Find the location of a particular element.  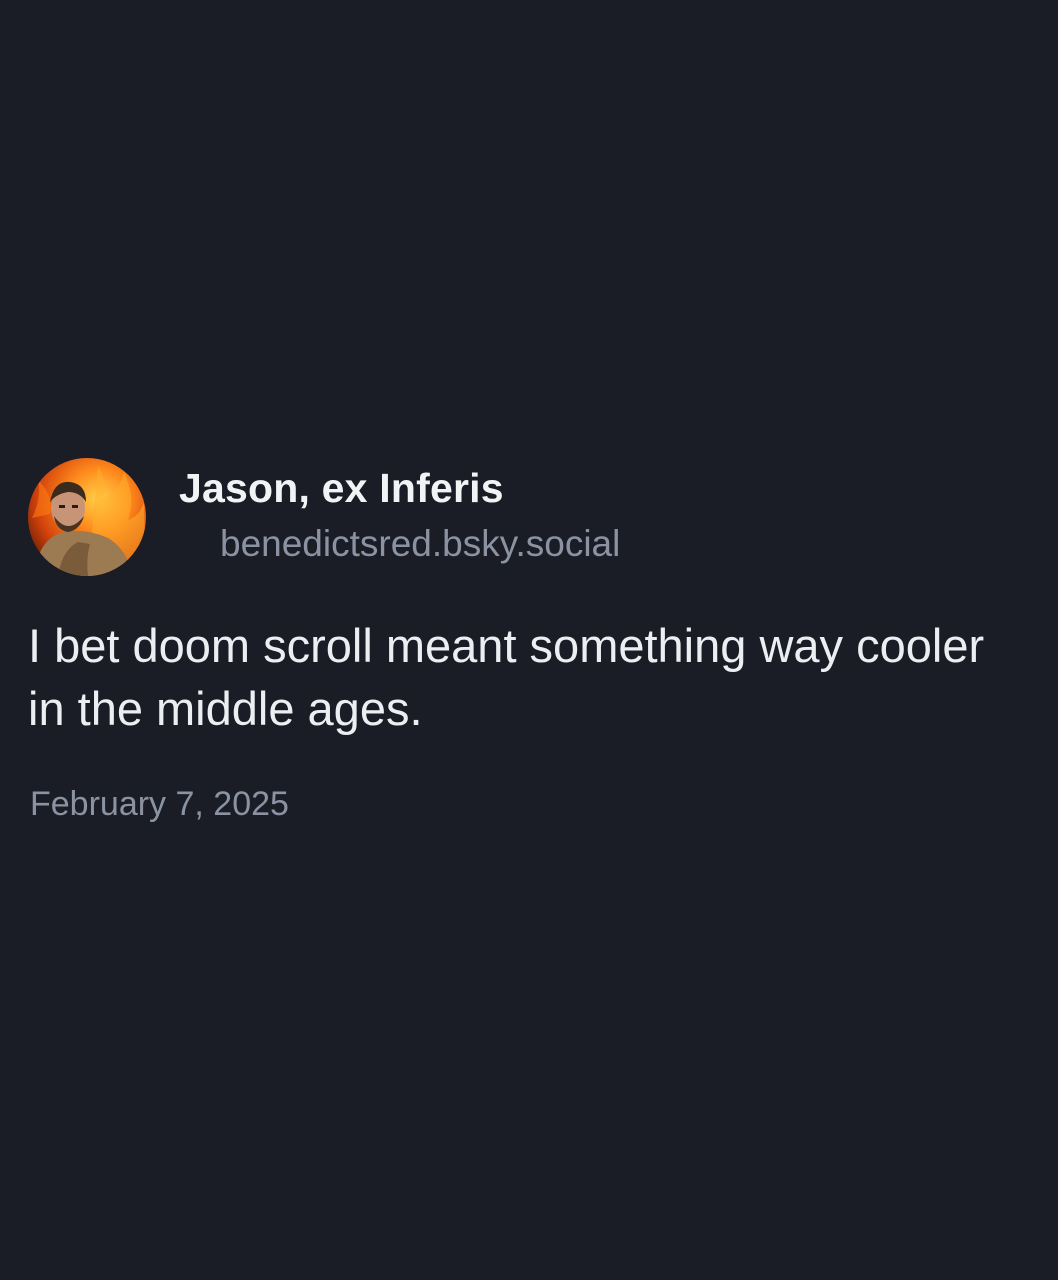

avatar is located at coordinates (87, 517).